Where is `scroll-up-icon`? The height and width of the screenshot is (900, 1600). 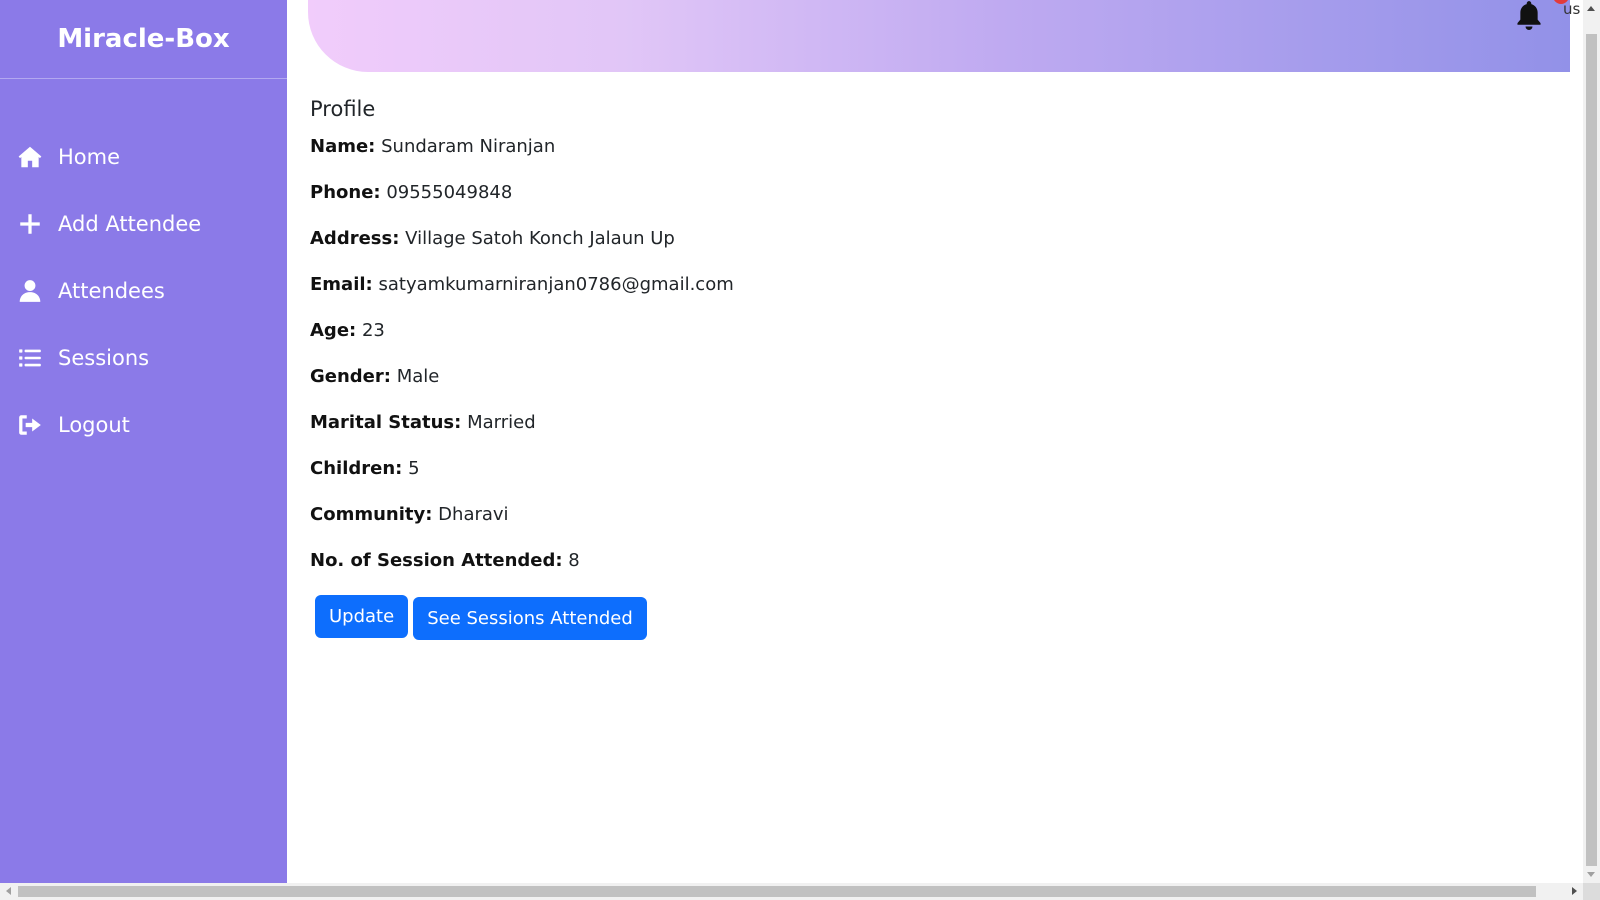 scroll-up-icon is located at coordinates (1591, 8).